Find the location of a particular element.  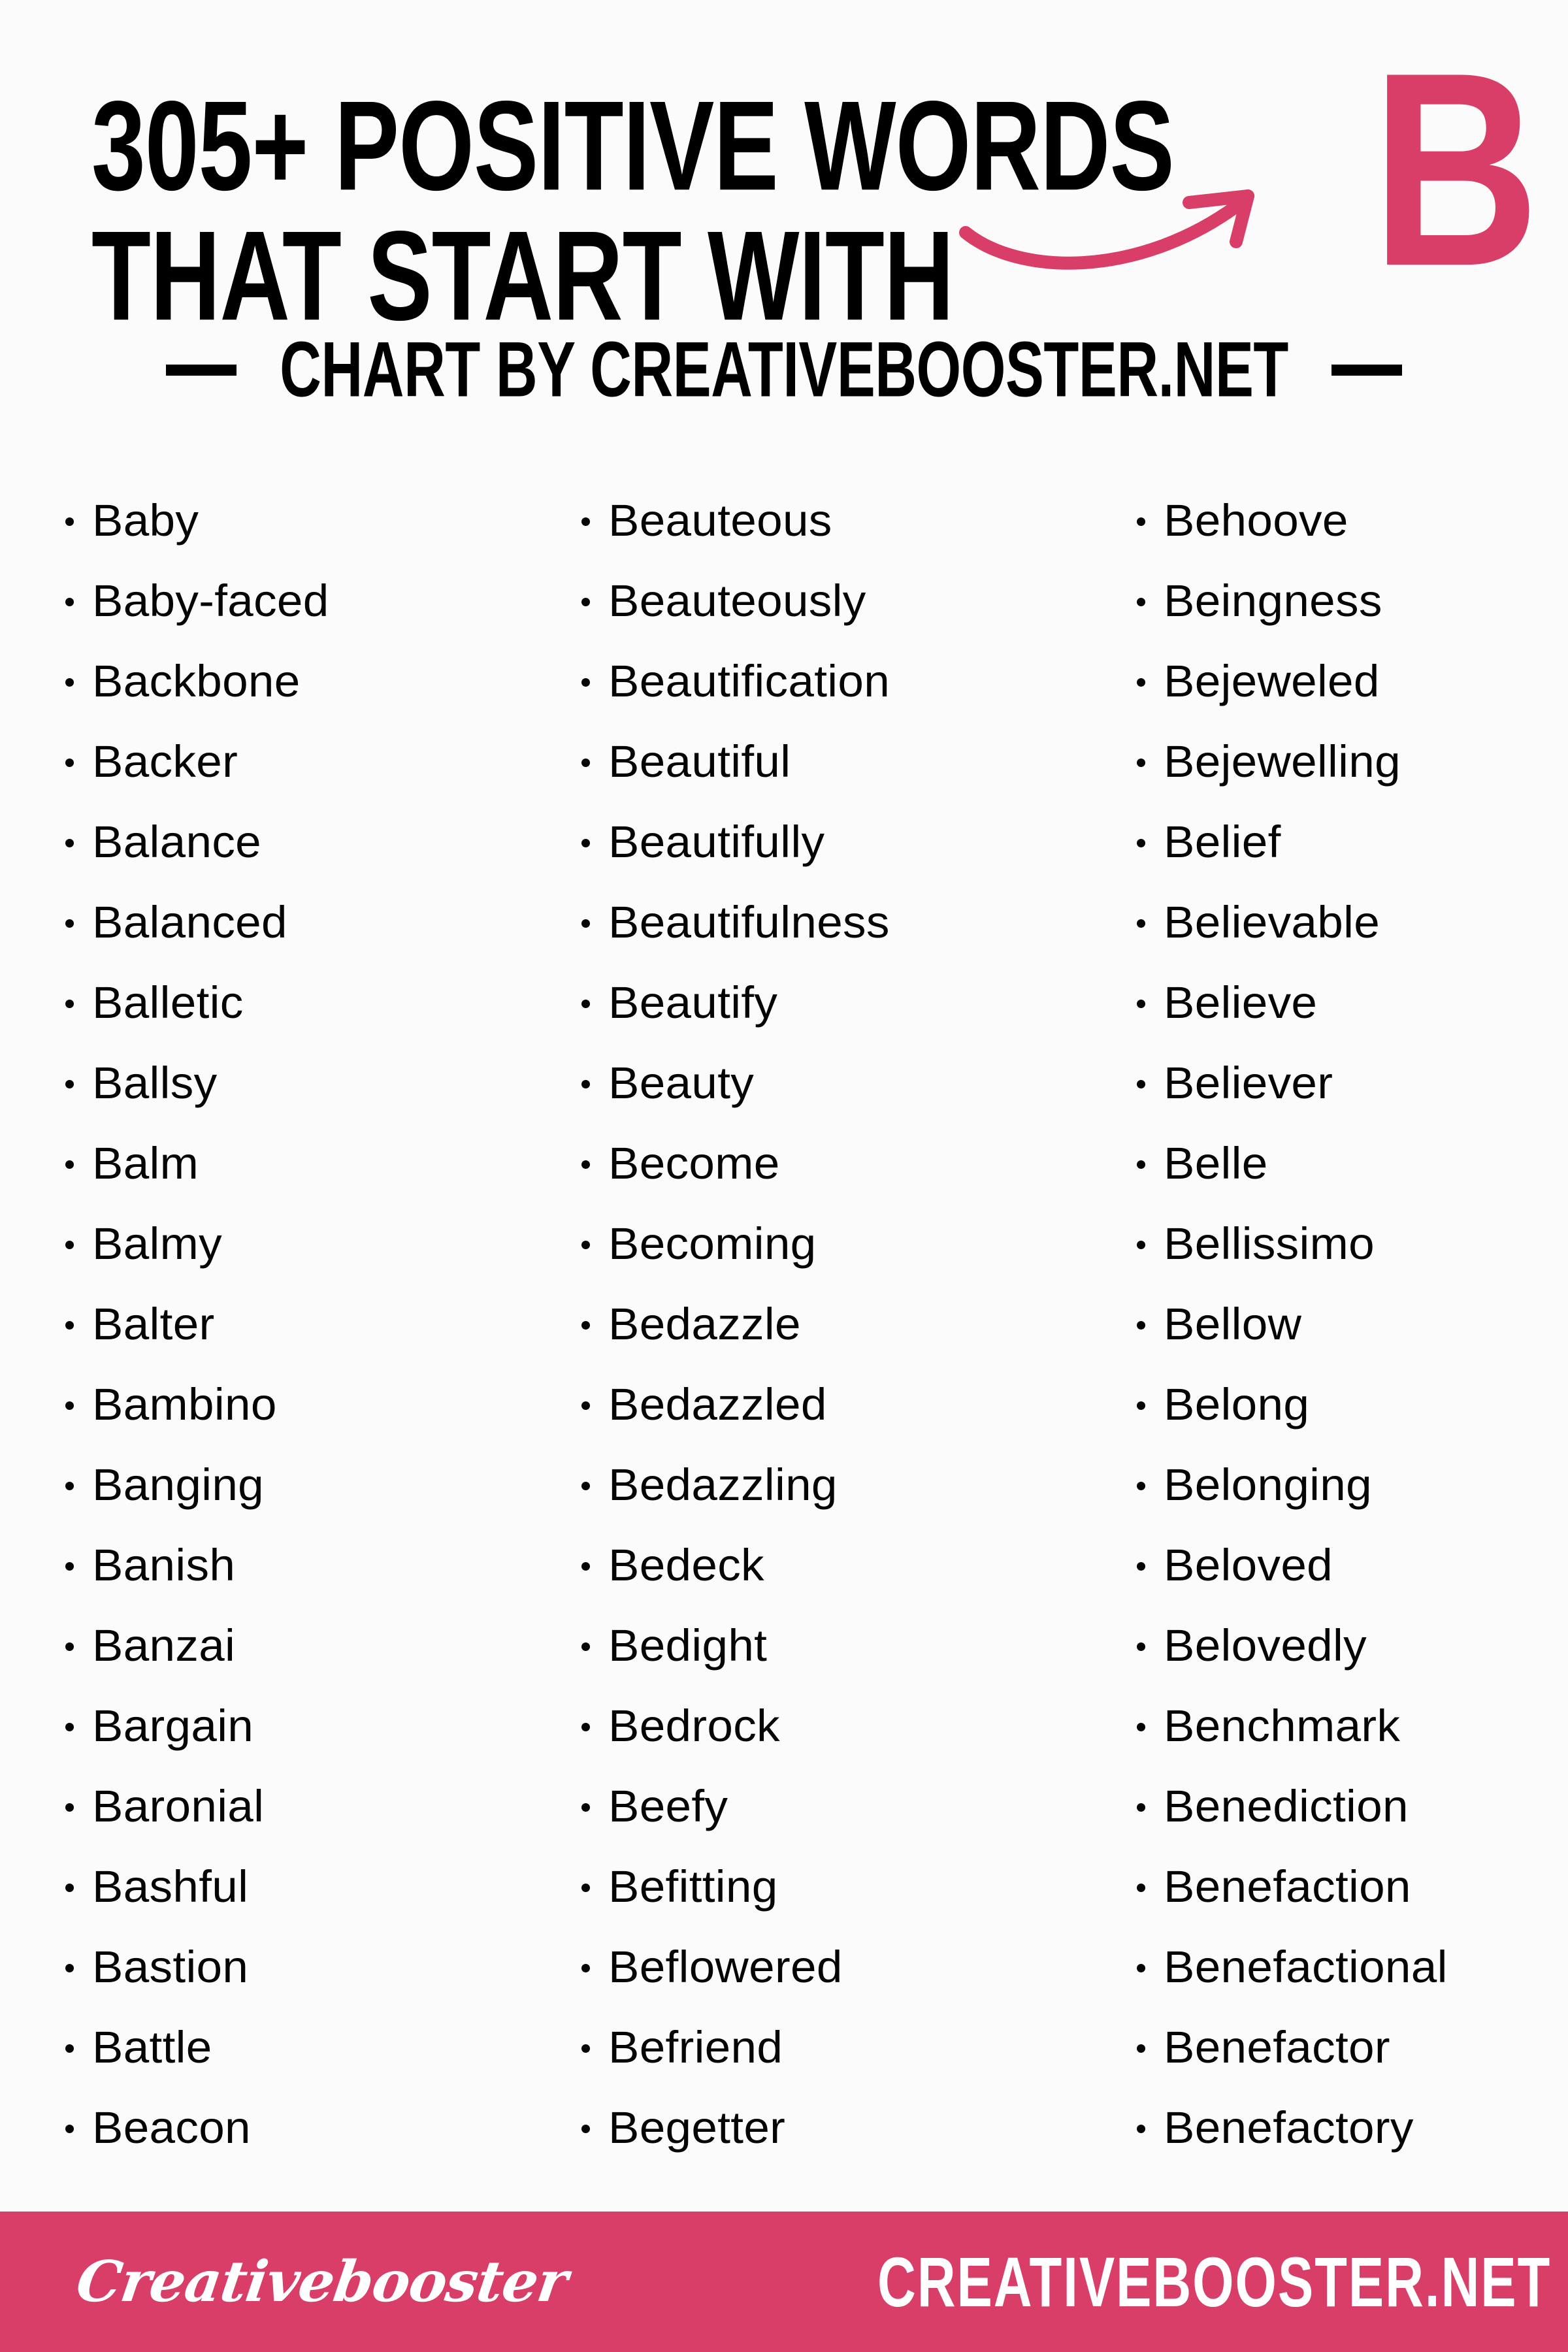

list-item: Beautifully is located at coordinates (839, 842).